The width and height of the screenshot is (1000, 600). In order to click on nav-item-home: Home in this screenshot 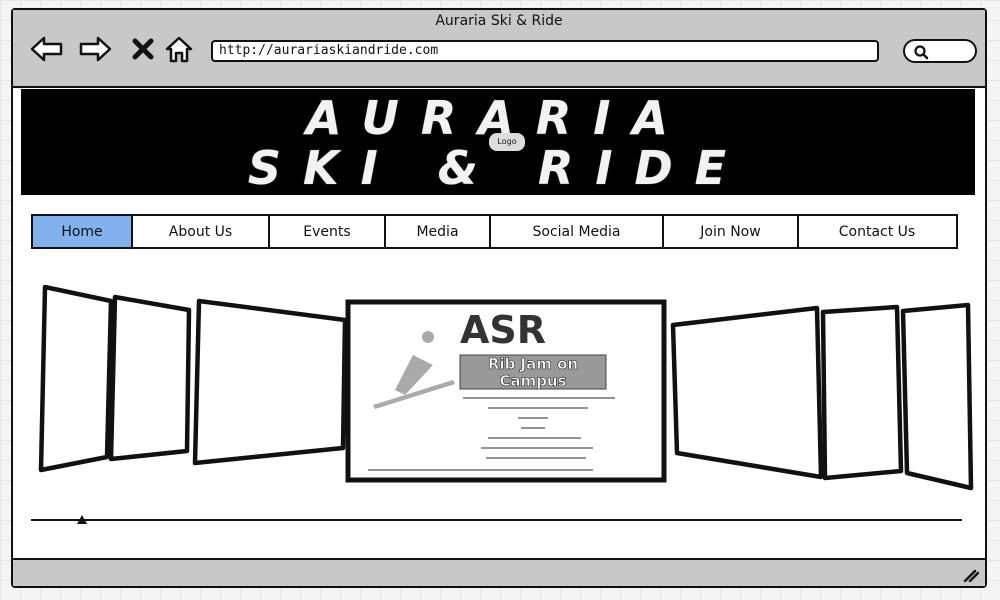, I will do `click(83, 231)`.